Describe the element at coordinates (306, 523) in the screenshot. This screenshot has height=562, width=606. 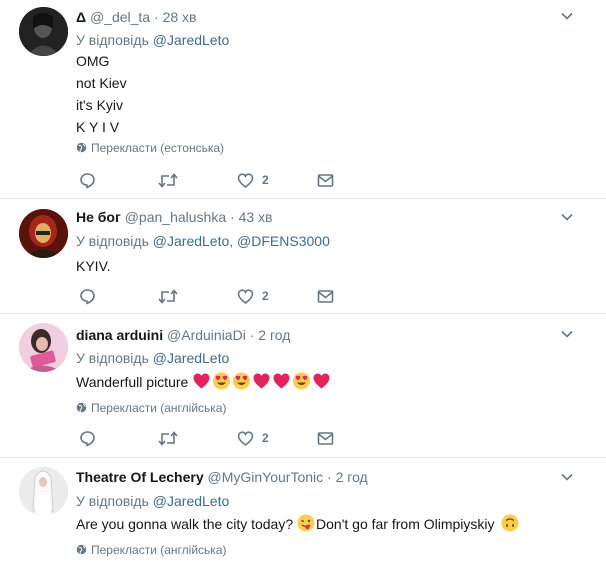
I see `winking-tongue-emoji-icon` at that location.